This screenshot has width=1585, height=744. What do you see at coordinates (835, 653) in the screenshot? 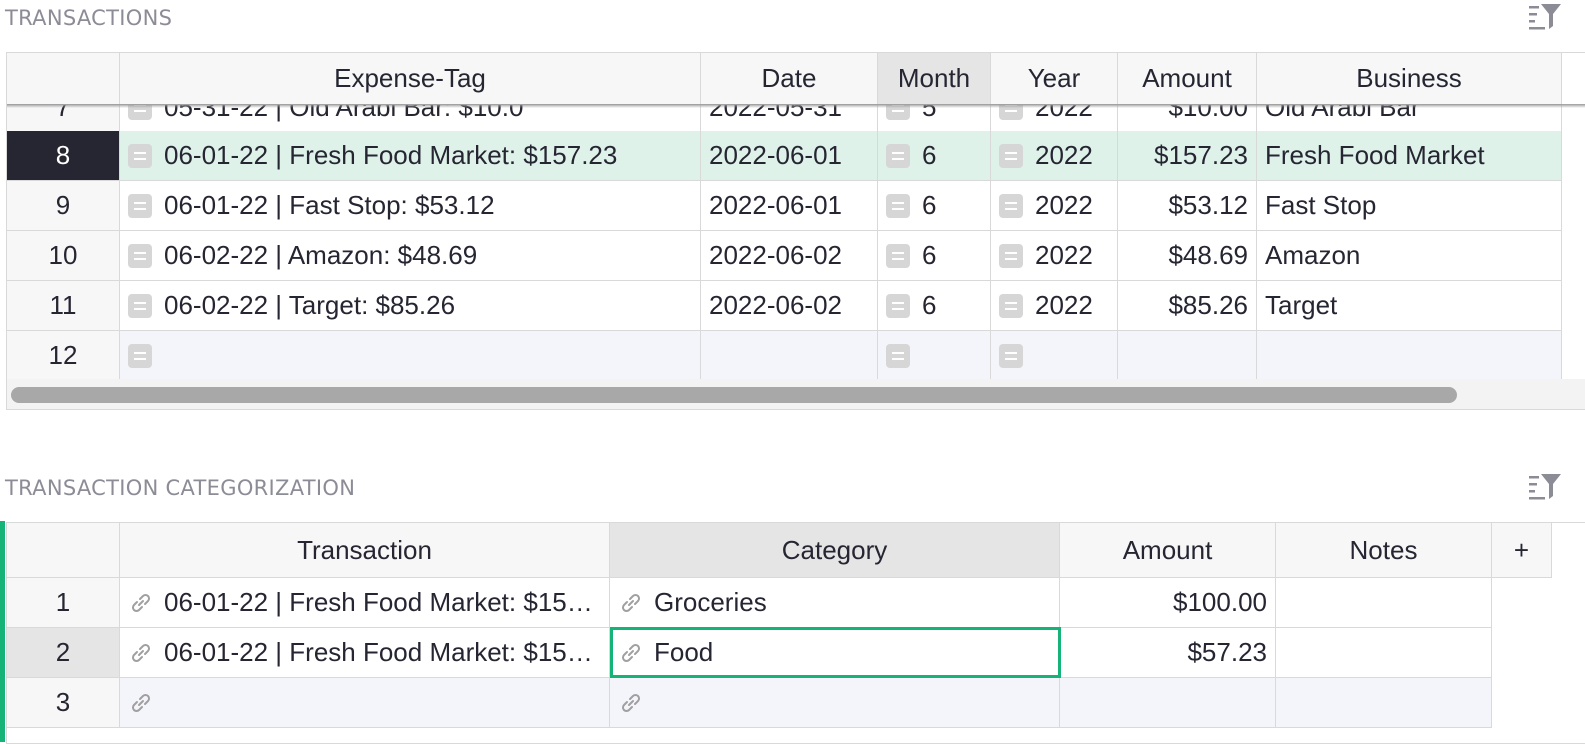
I see `category-cell: Food` at bounding box center [835, 653].